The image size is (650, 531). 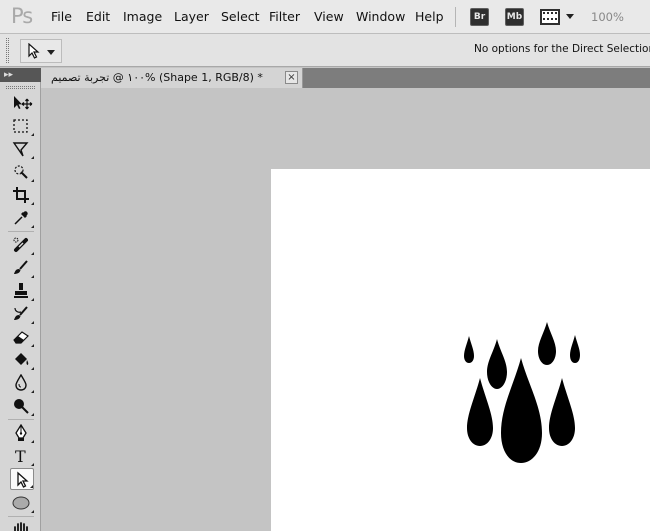 I want to click on menu-window: Window, so click(x=380, y=16).